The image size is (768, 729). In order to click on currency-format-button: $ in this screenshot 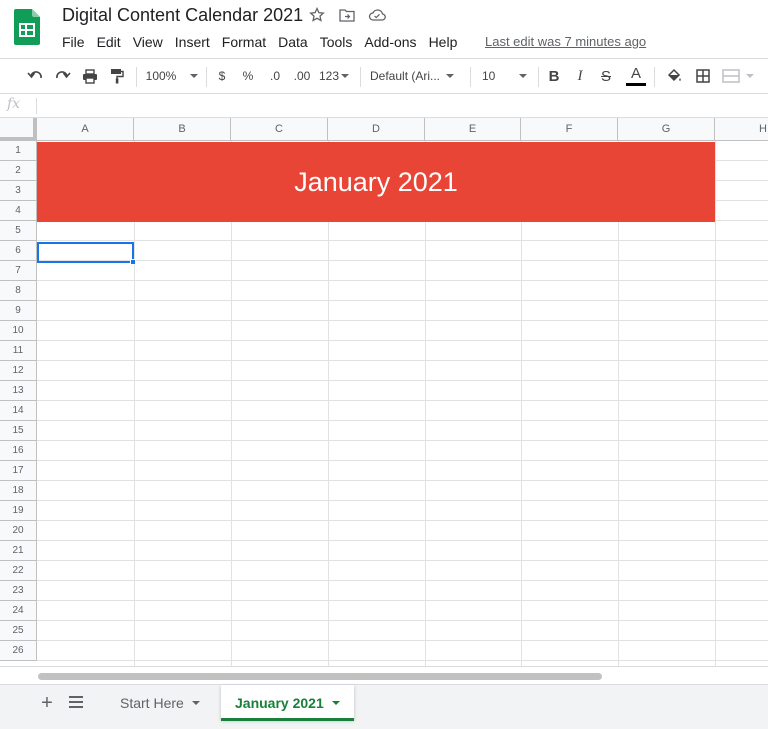, I will do `click(222, 76)`.